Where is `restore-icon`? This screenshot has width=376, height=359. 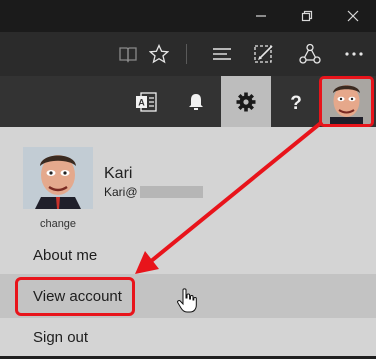
restore-icon is located at coordinates (307, 16).